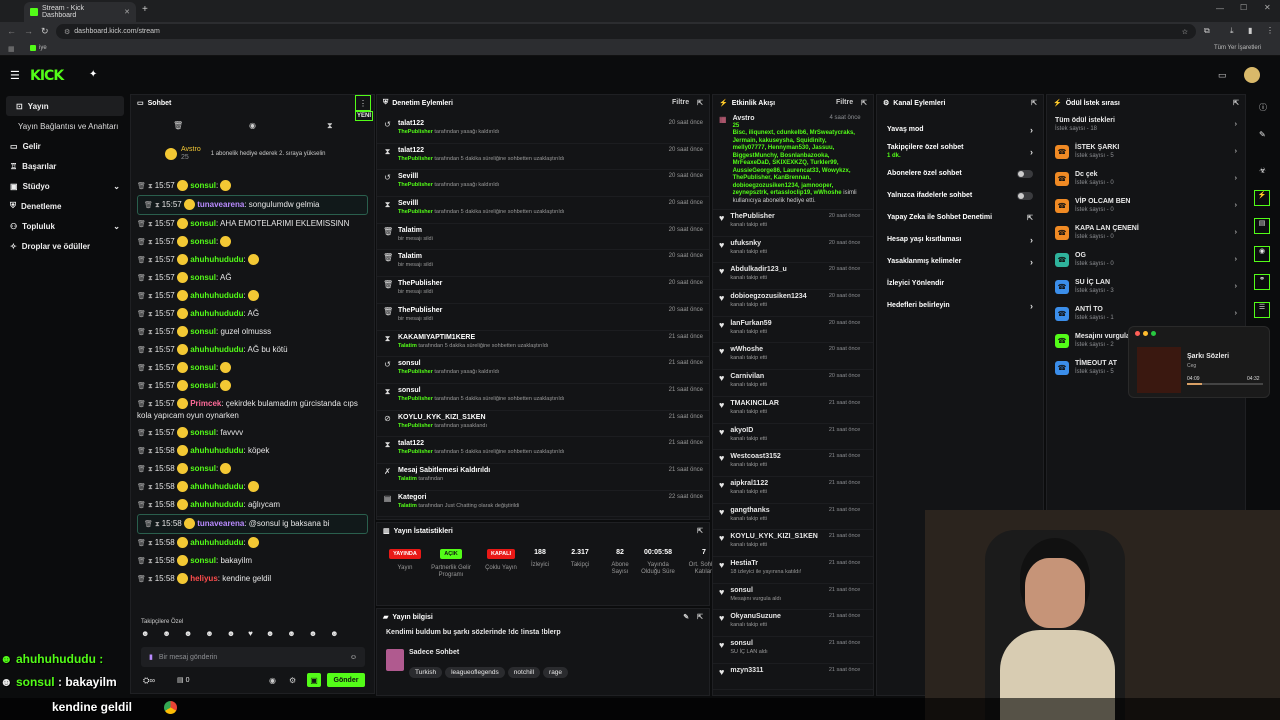 Image resolution: width=1280 pixels, height=720 pixels. What do you see at coordinates (205, 403) in the screenshot?
I see `message-user: Primcek` at bounding box center [205, 403].